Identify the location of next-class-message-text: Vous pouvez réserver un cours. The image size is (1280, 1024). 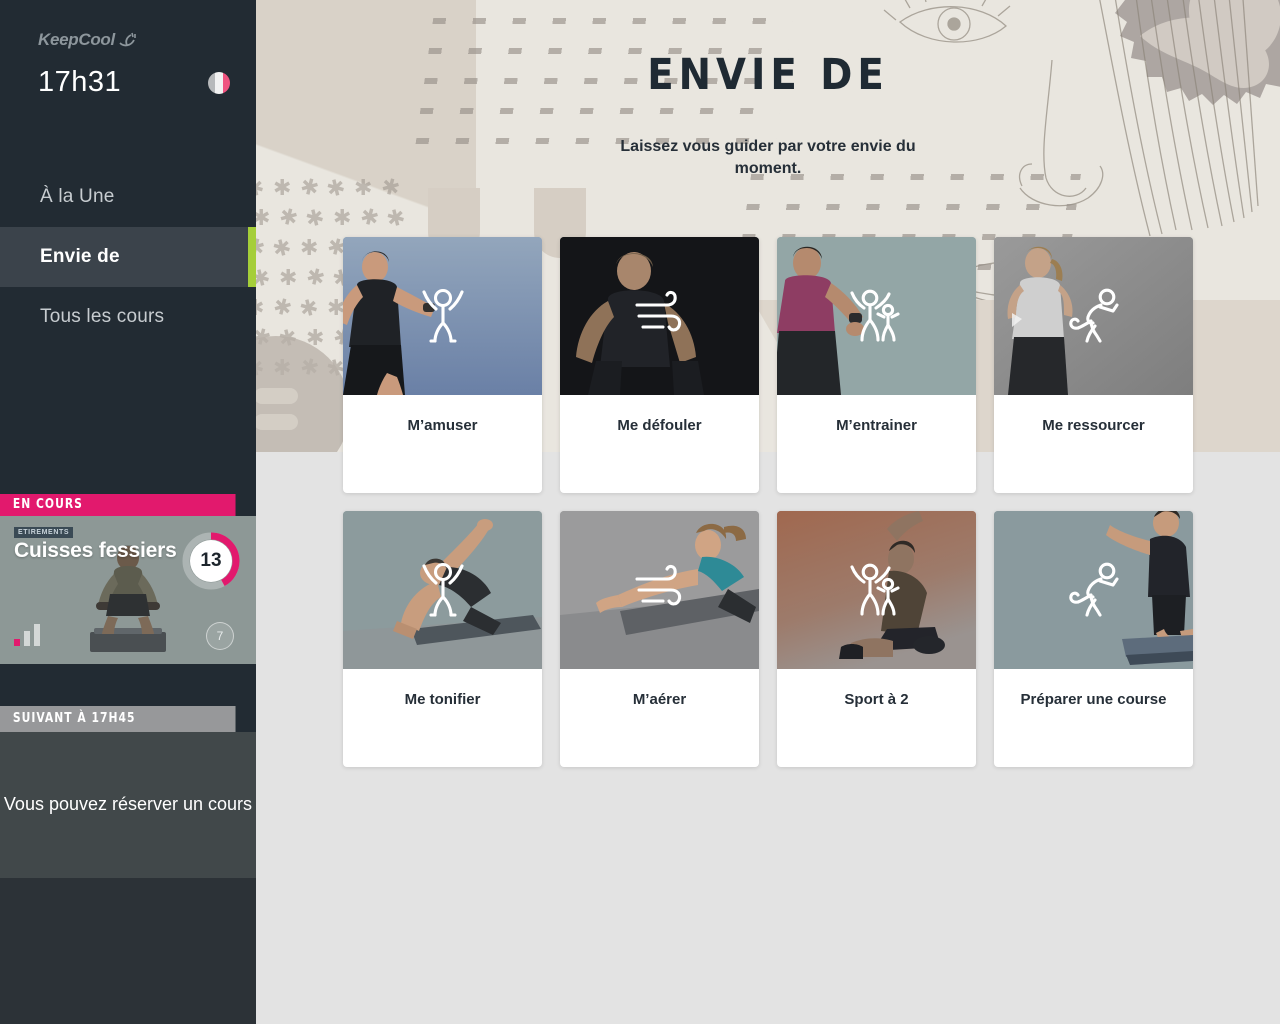
(128, 804).